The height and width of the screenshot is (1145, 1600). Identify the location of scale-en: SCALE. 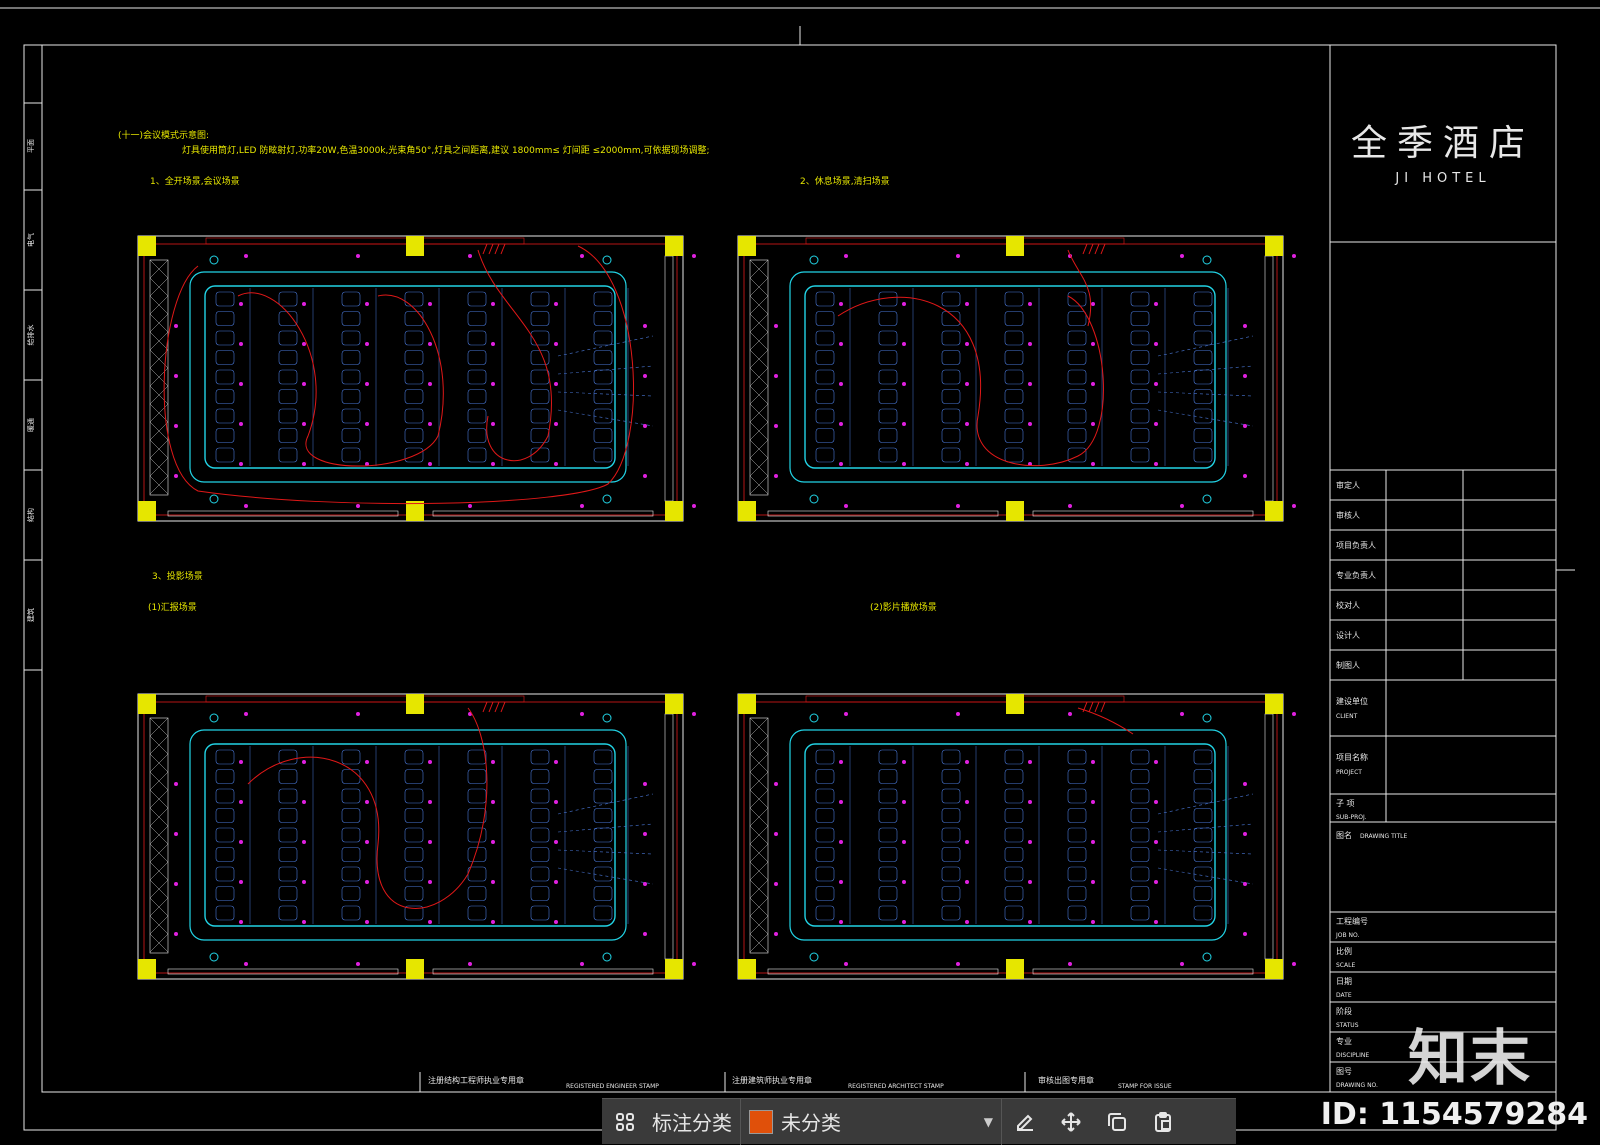
(1345, 965).